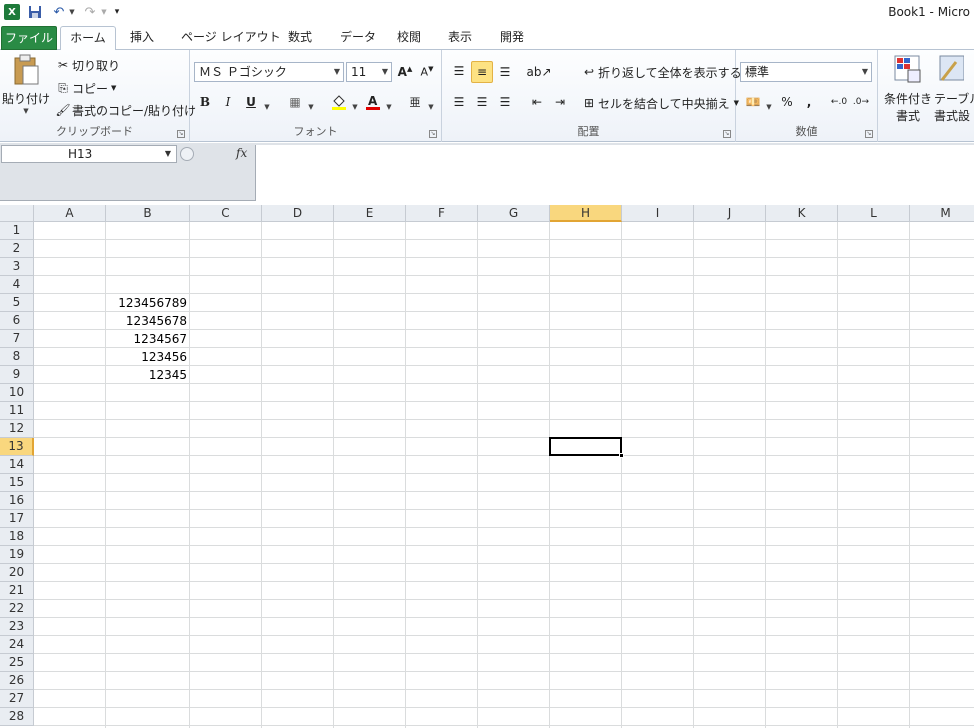 Image resolution: width=974 pixels, height=728 pixels. I want to click on align-middle-button: ≡, so click(482, 72).